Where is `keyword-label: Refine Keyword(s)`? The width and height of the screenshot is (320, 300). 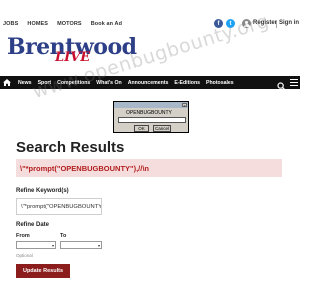
keyword-label: Refine Keyword(s) is located at coordinates (42, 191).